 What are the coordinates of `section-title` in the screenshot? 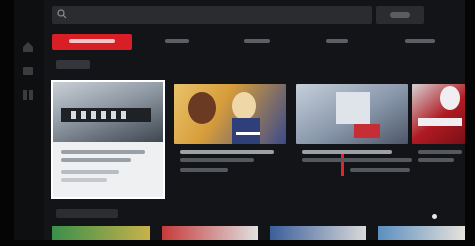 It's located at (73, 64).